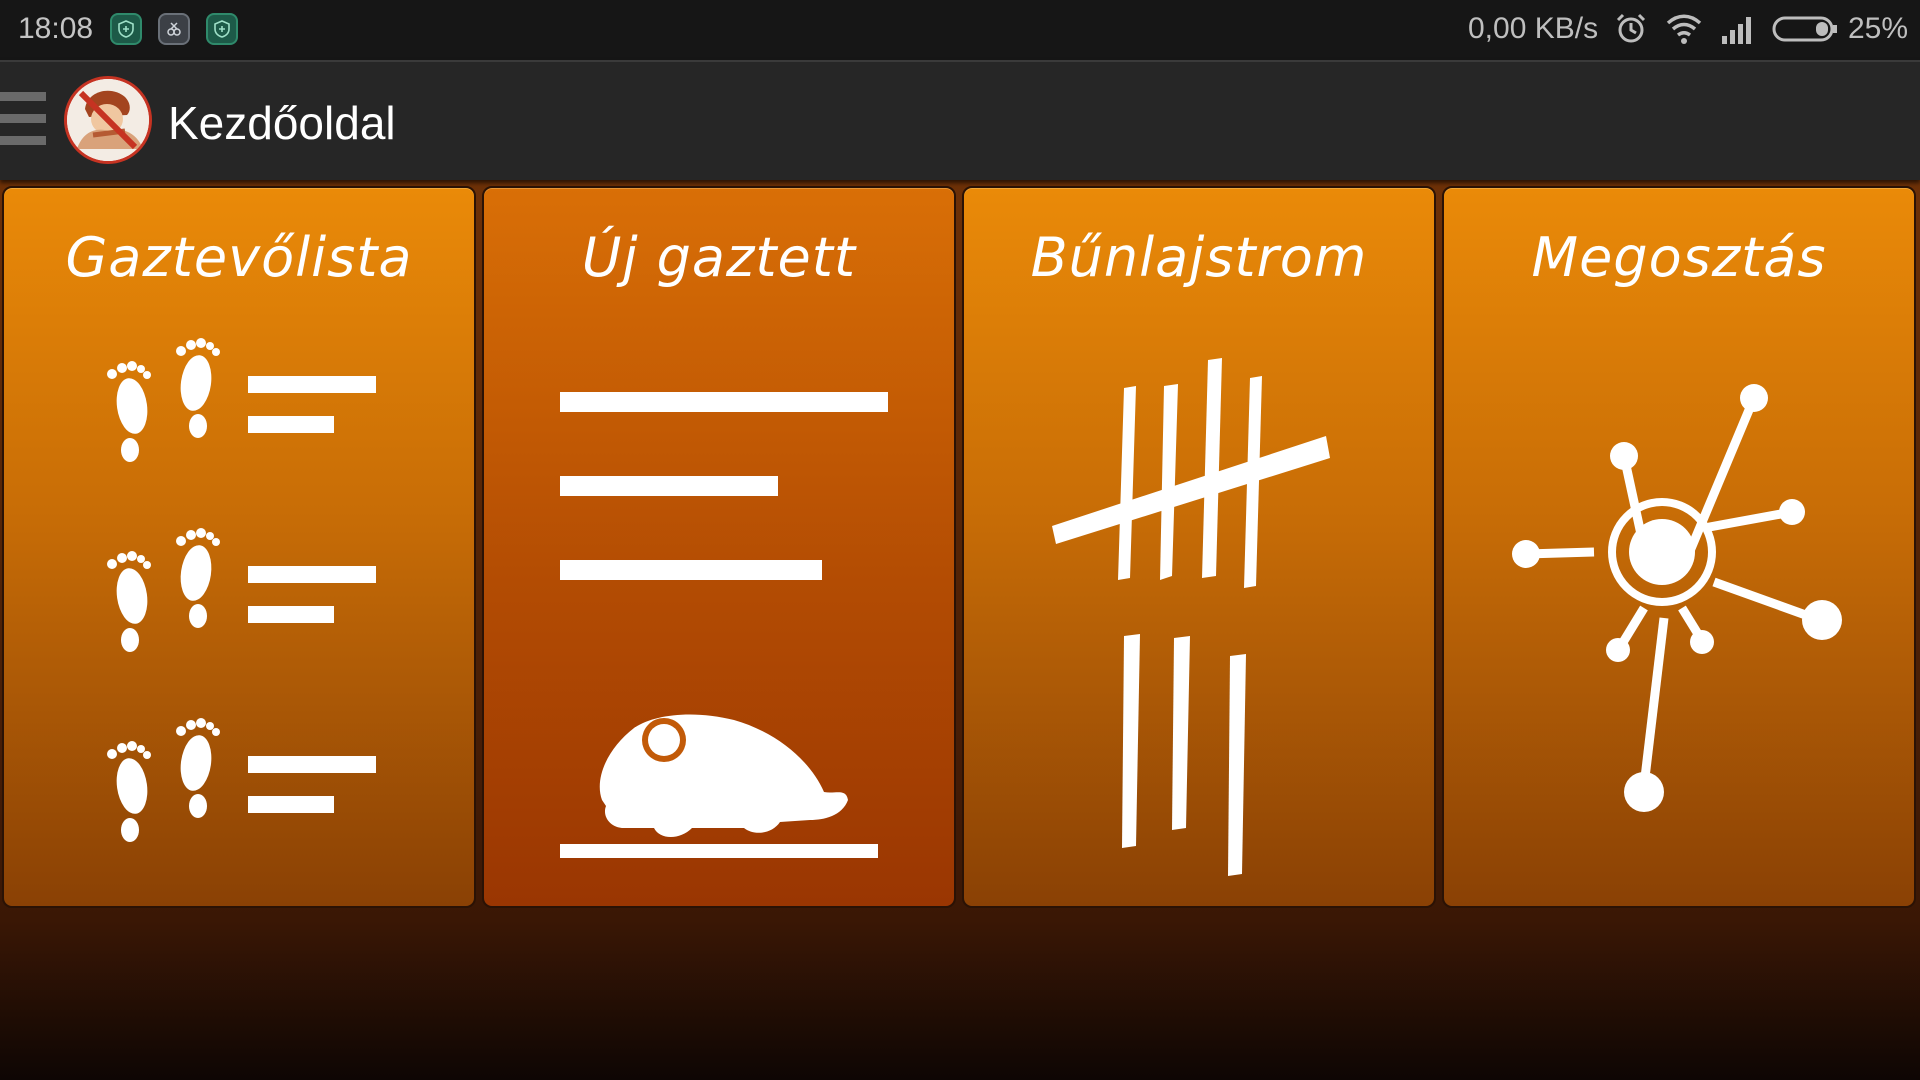 This screenshot has height=1080, width=1920. I want to click on network-speed: 0,00 KB/s, so click(1533, 28).